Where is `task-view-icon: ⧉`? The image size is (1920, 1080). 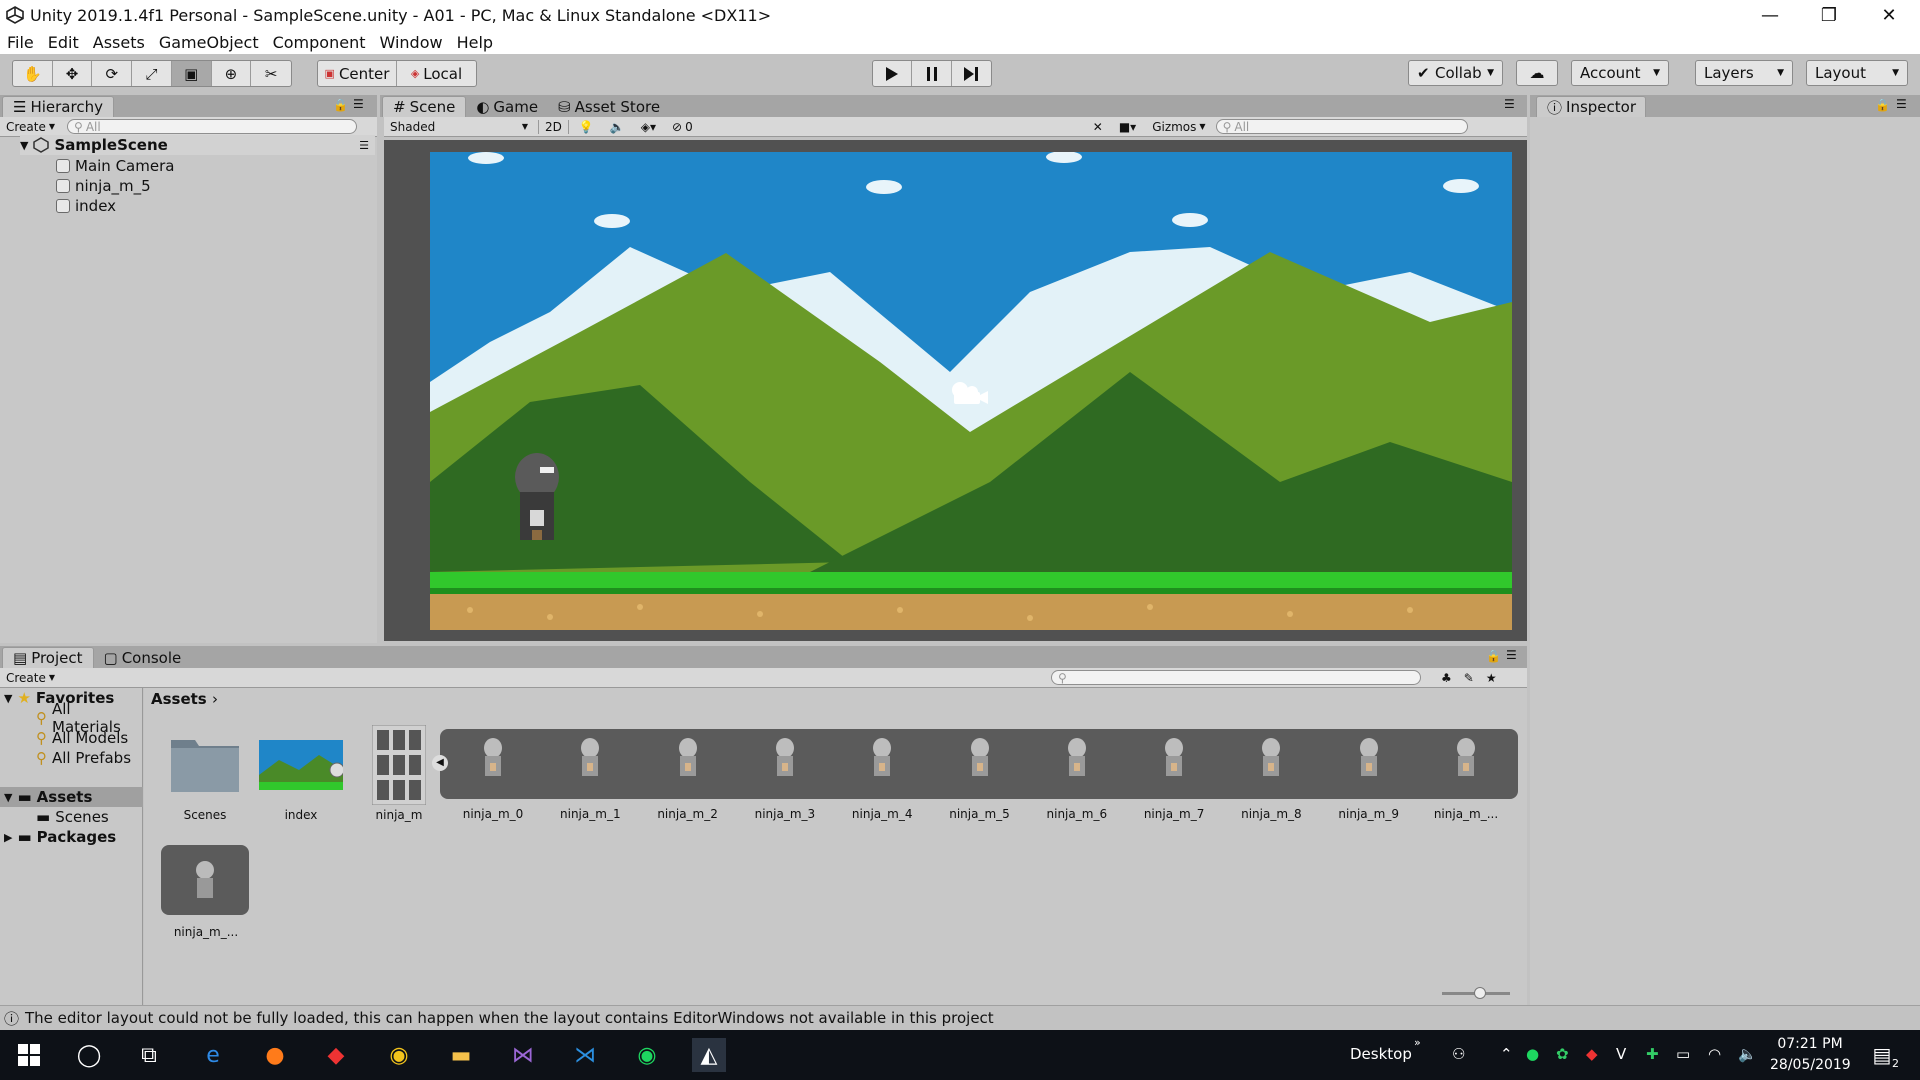 task-view-icon: ⧉ is located at coordinates (149, 1055).